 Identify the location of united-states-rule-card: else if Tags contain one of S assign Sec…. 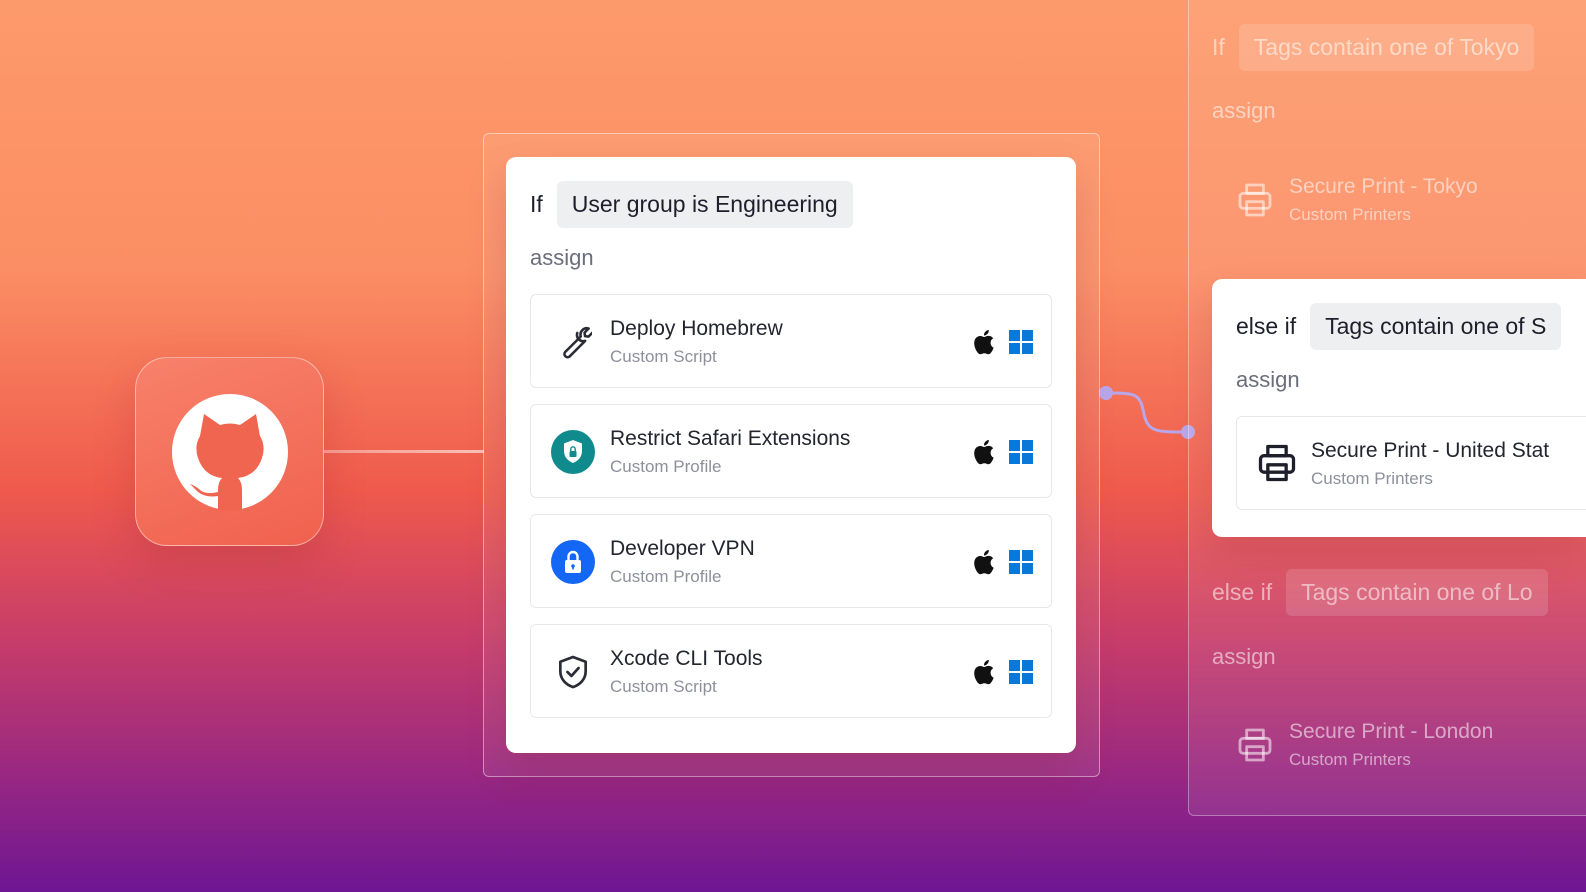
(1399, 408).